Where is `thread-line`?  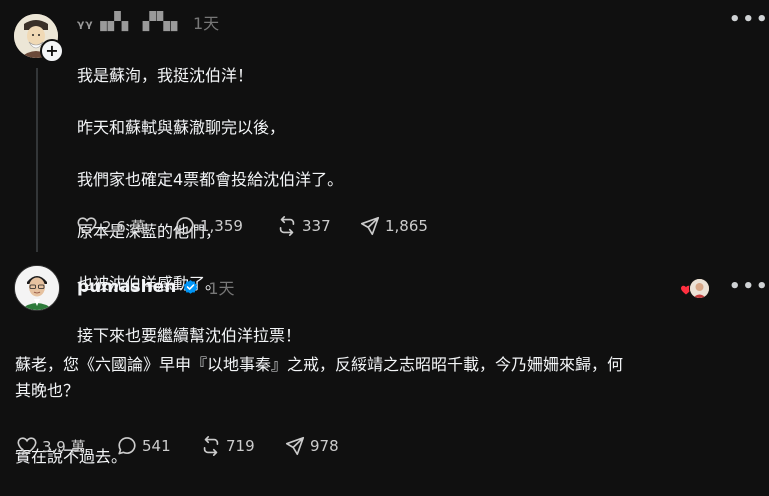 thread-line is located at coordinates (37, 160).